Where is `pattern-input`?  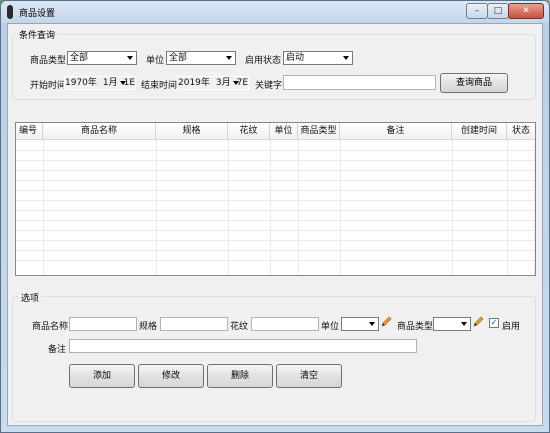 pattern-input is located at coordinates (285, 324).